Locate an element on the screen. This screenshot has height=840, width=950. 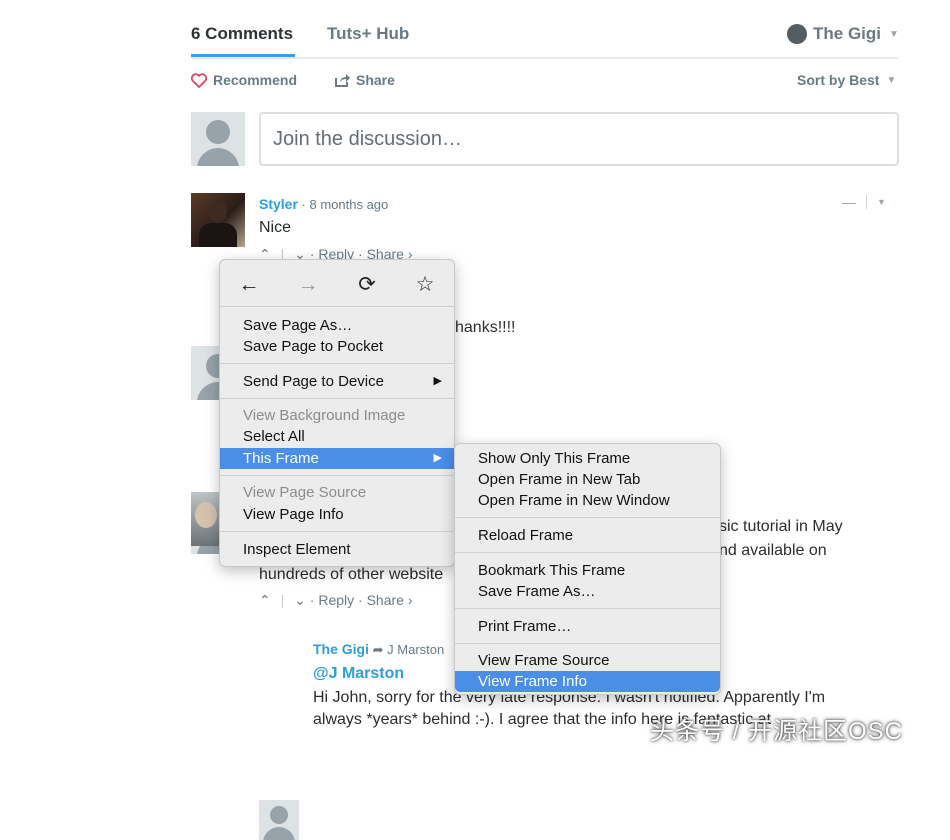
heart-icon is located at coordinates (199, 80).